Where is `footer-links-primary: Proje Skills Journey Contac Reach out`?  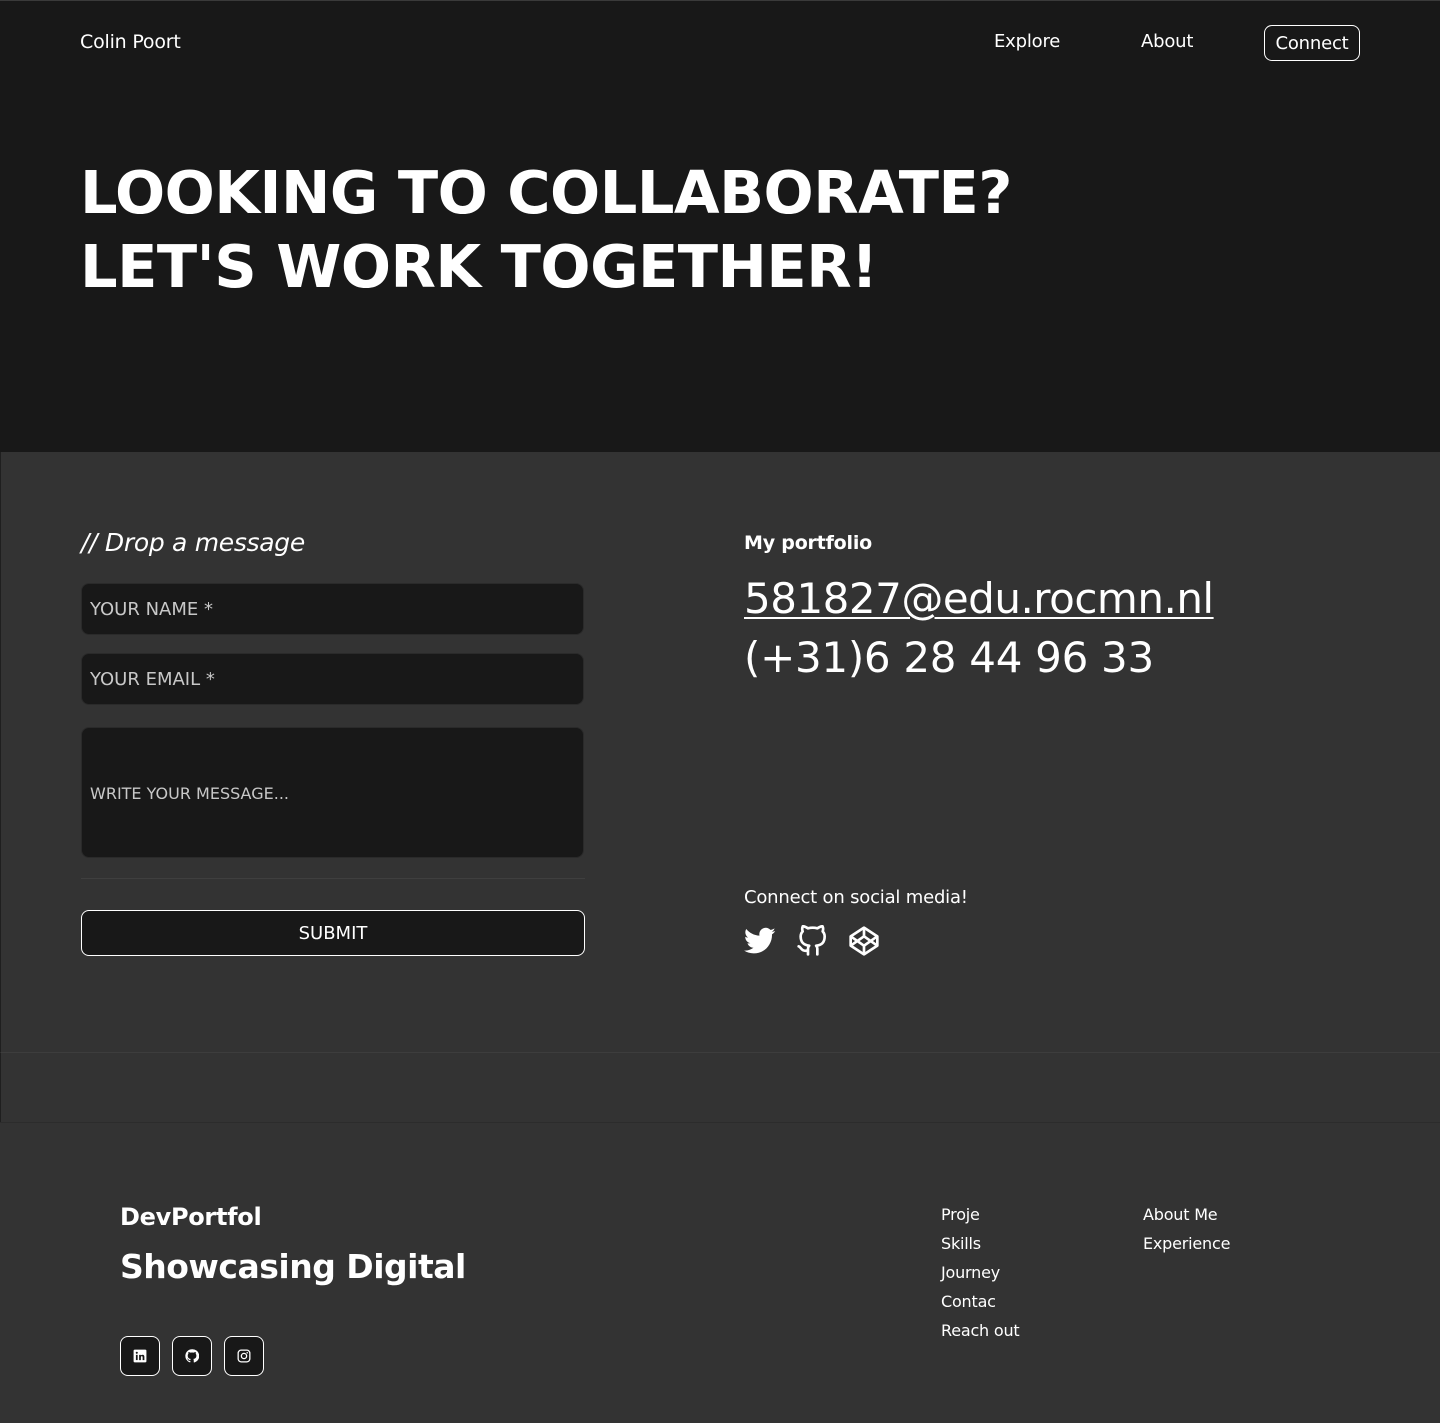 footer-links-primary: Proje Skills Journey Contac Reach out is located at coordinates (980, 1272).